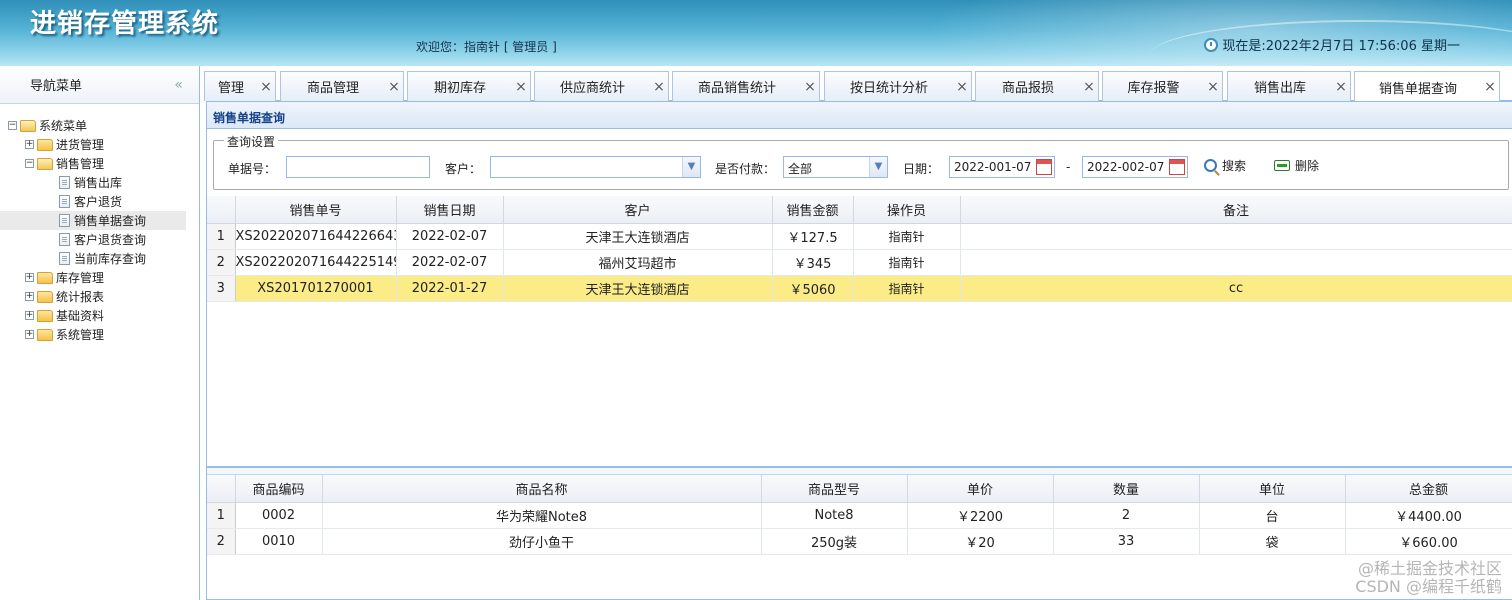  Describe the element at coordinates (601, 86) in the screenshot. I see `tab-supplier-stats: 供应商统计 ×` at that location.